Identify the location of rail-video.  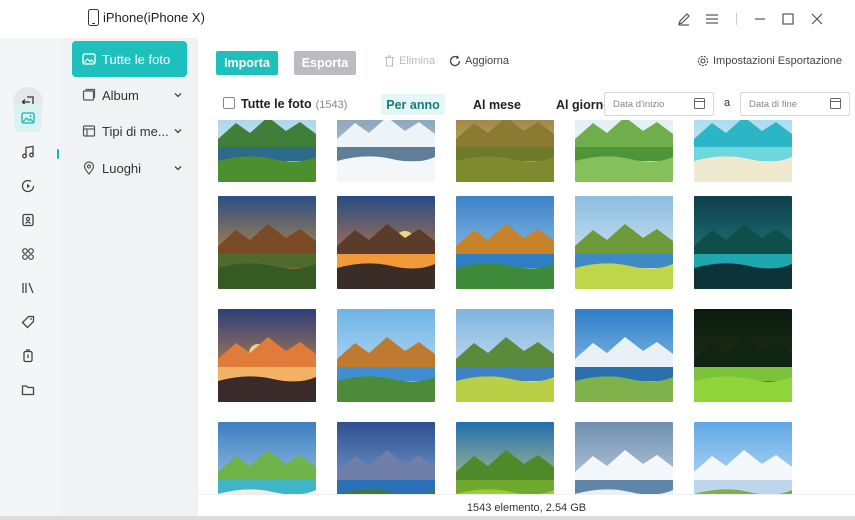
(28, 186).